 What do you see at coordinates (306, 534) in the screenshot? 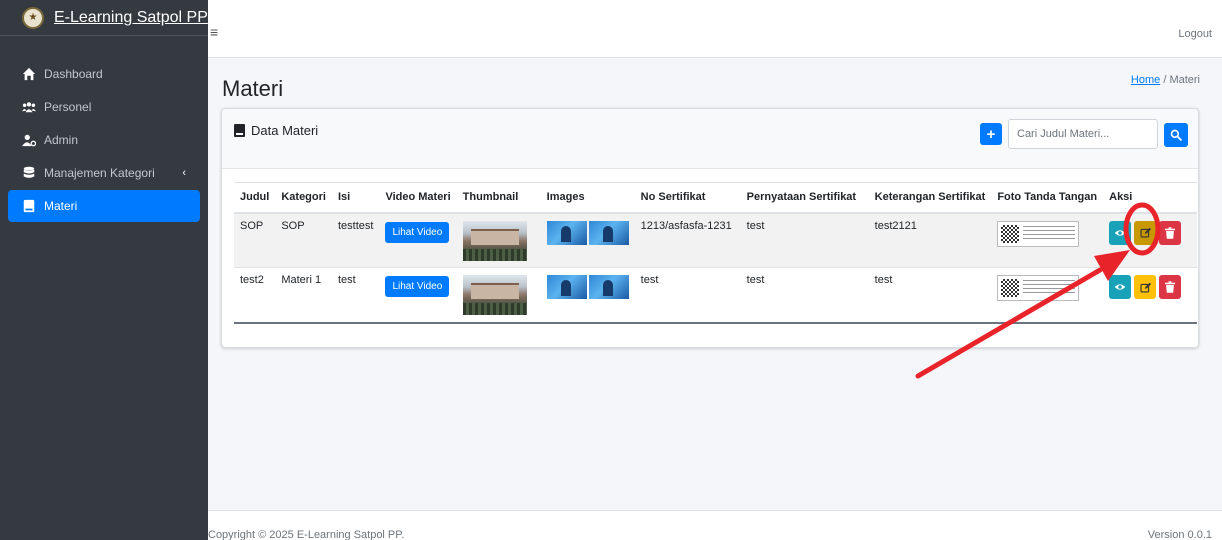
I see `copyright-text: Copyright © 2025 E-Learning Satpol PP.` at bounding box center [306, 534].